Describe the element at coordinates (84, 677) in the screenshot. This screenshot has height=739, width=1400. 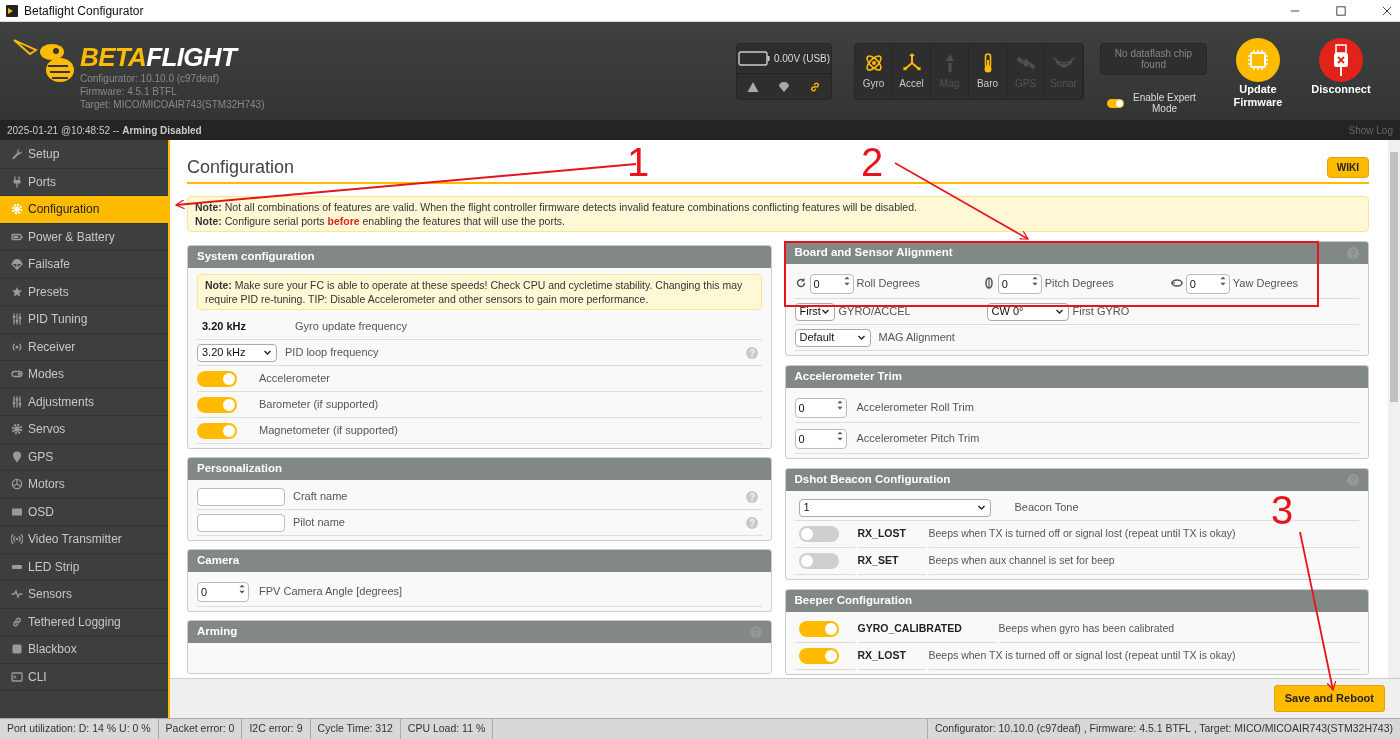
I see `sidebar-item: CLI` at that location.